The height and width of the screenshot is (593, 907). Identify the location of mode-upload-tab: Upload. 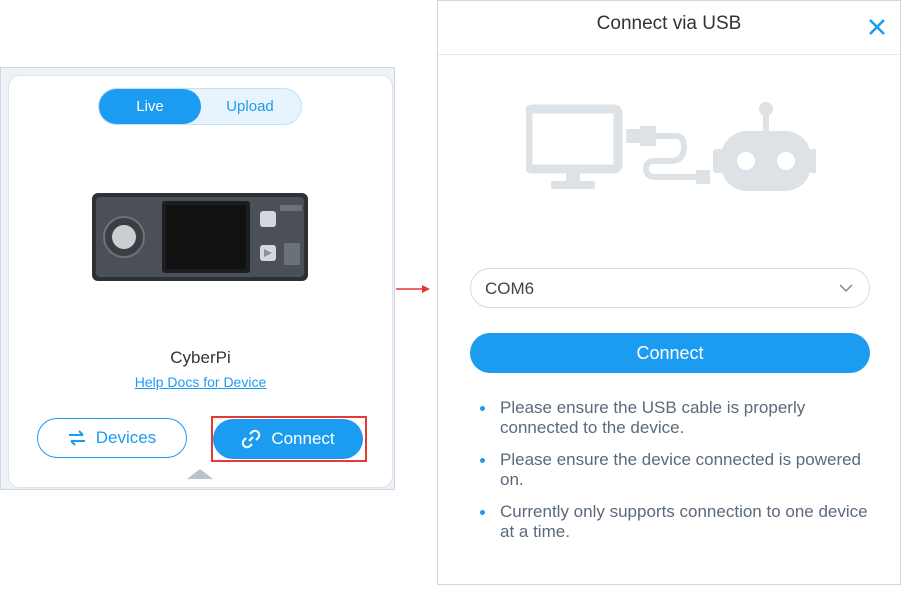
(250, 106).